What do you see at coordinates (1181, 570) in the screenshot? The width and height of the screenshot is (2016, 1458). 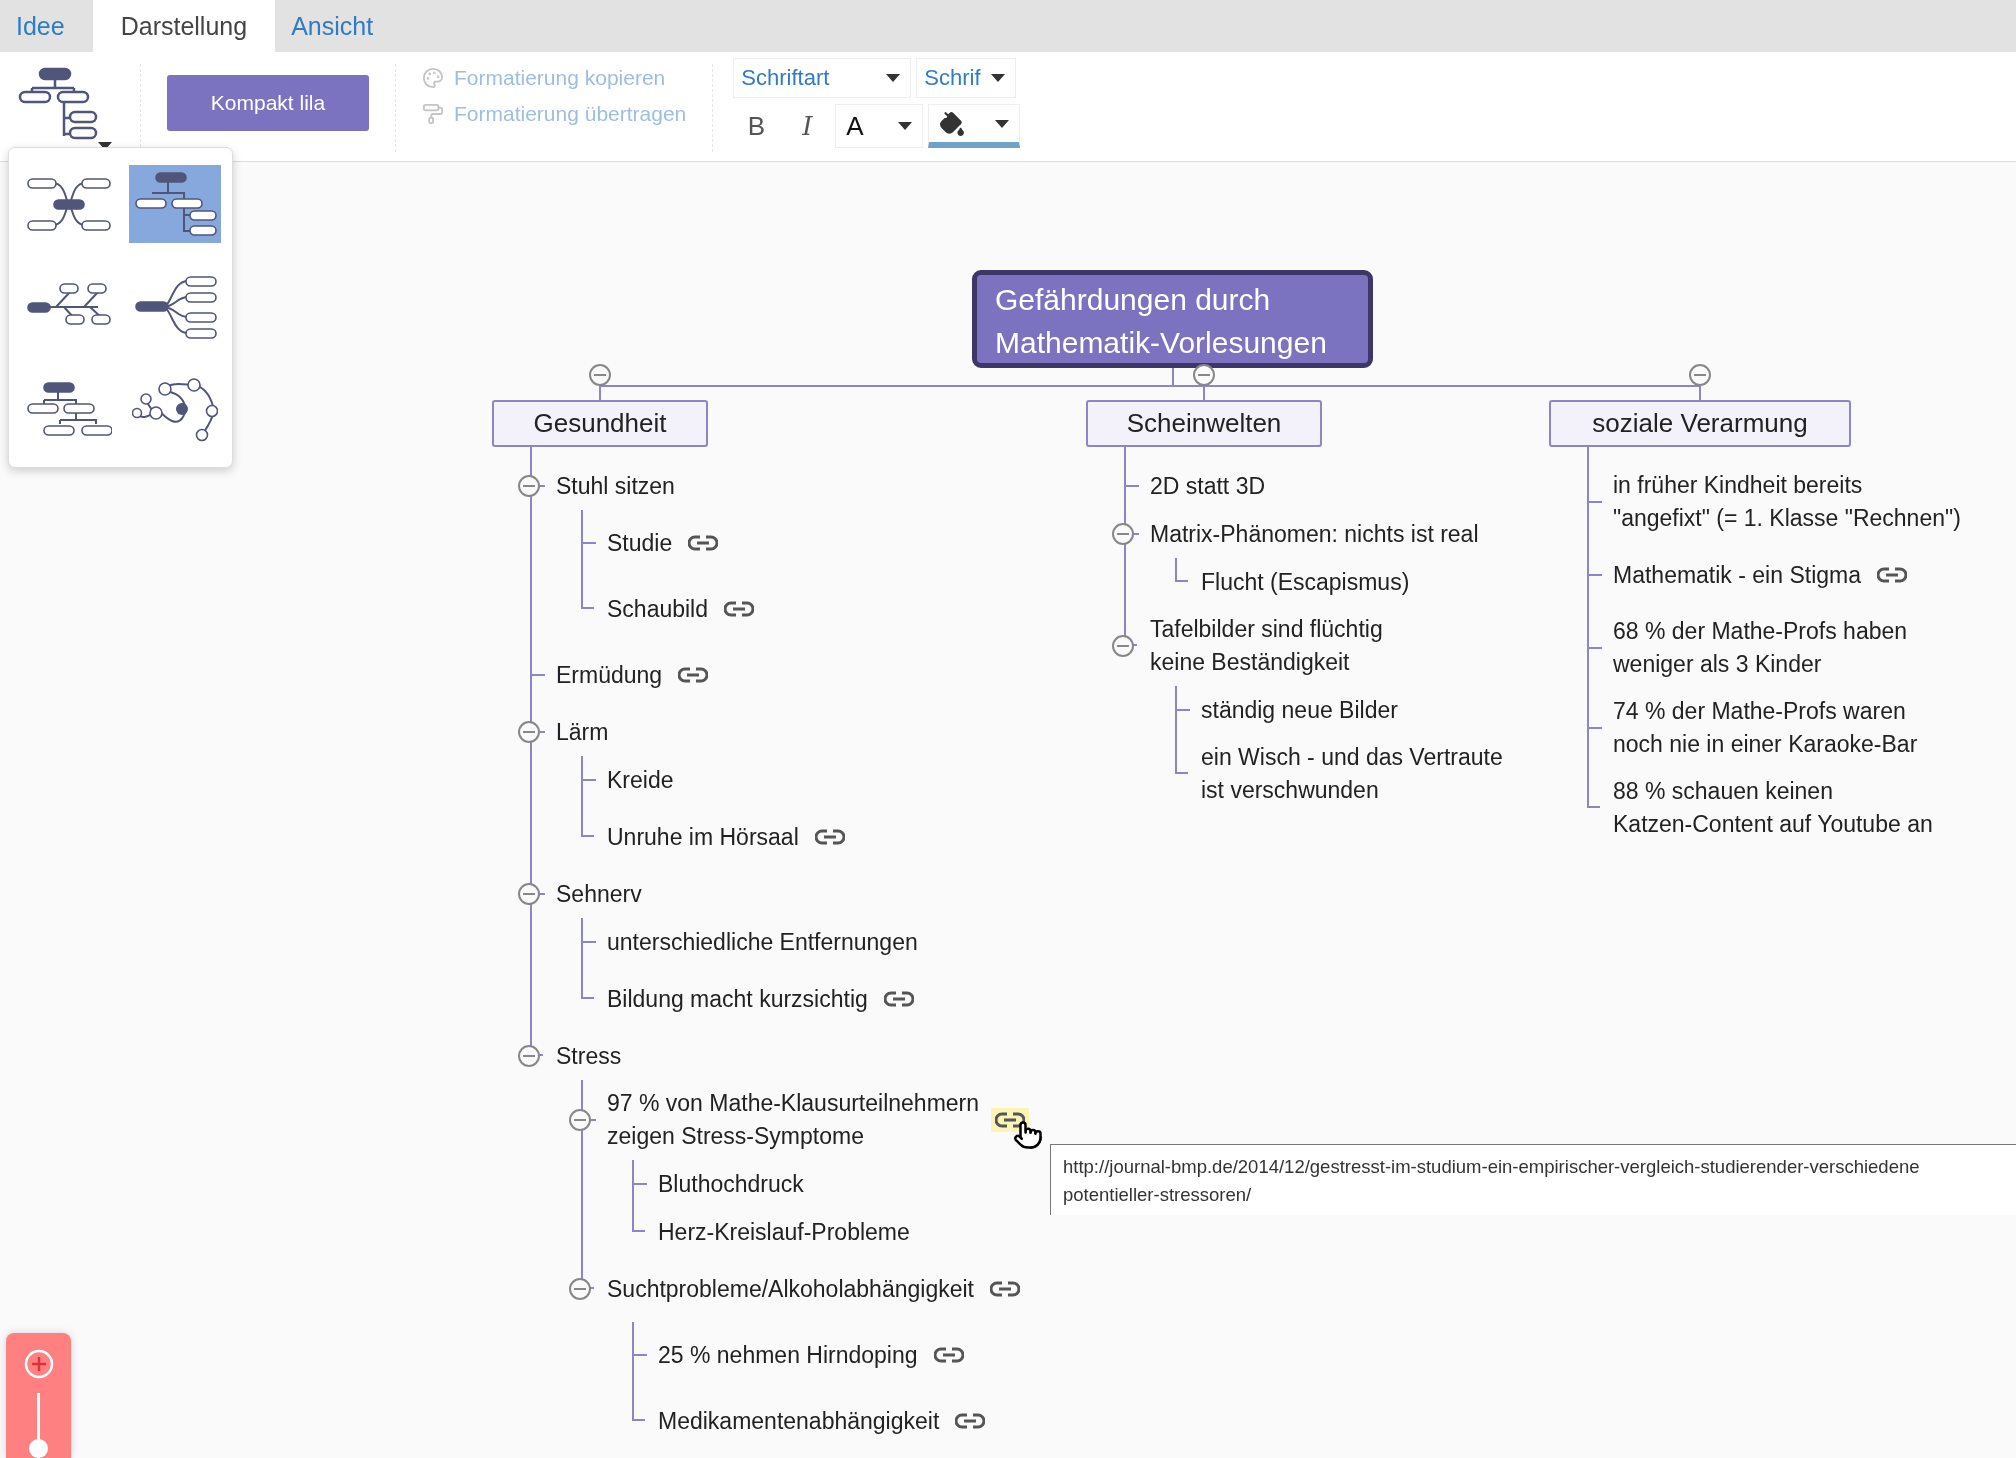 I see `connector-line` at bounding box center [1181, 570].